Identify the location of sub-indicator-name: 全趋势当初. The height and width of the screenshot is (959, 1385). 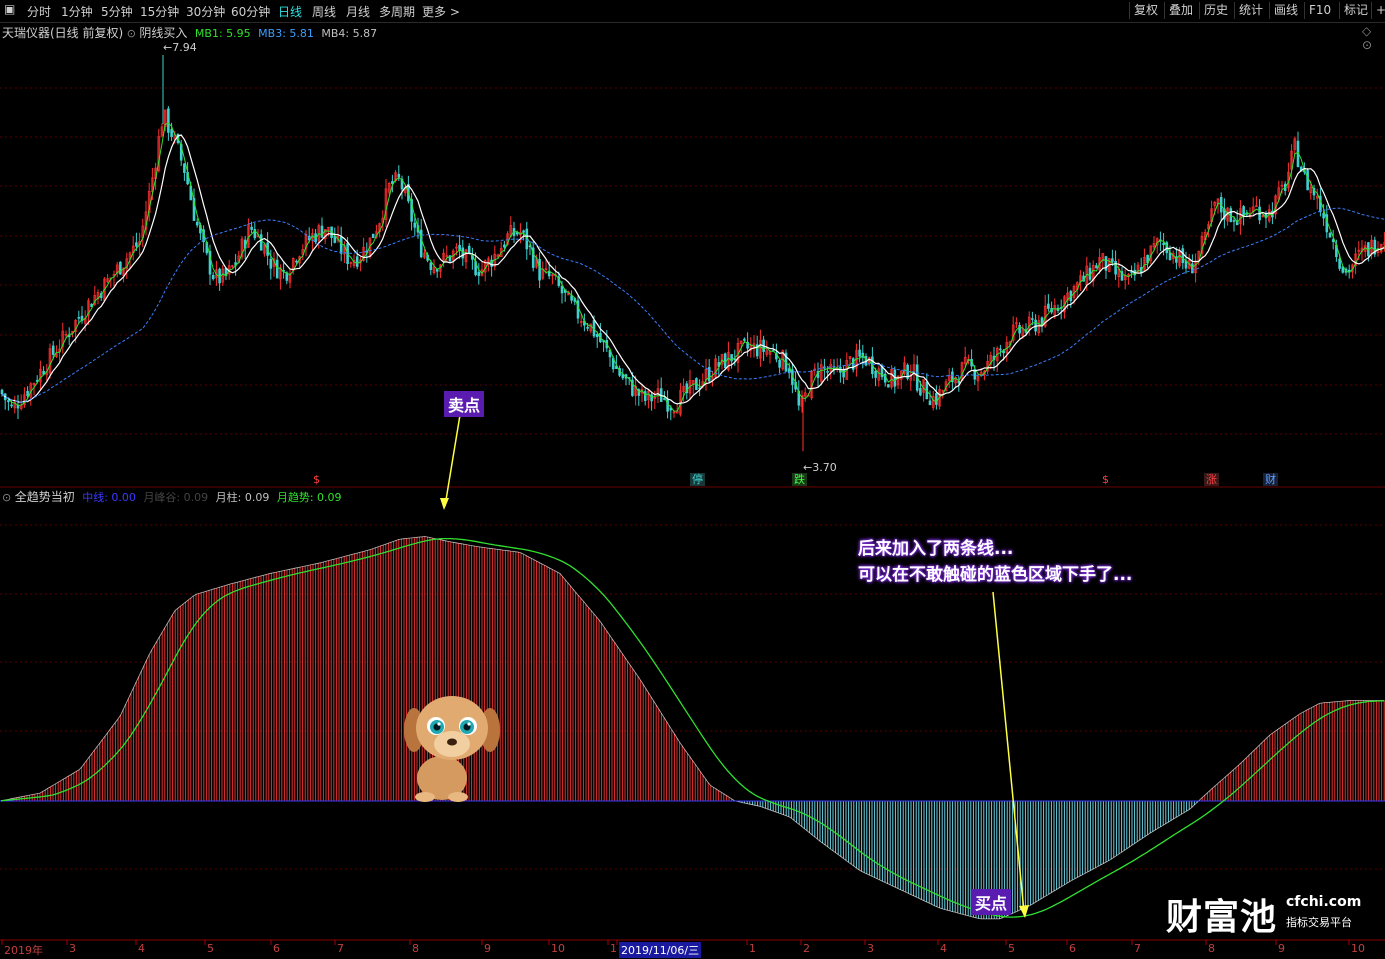
(44, 497).